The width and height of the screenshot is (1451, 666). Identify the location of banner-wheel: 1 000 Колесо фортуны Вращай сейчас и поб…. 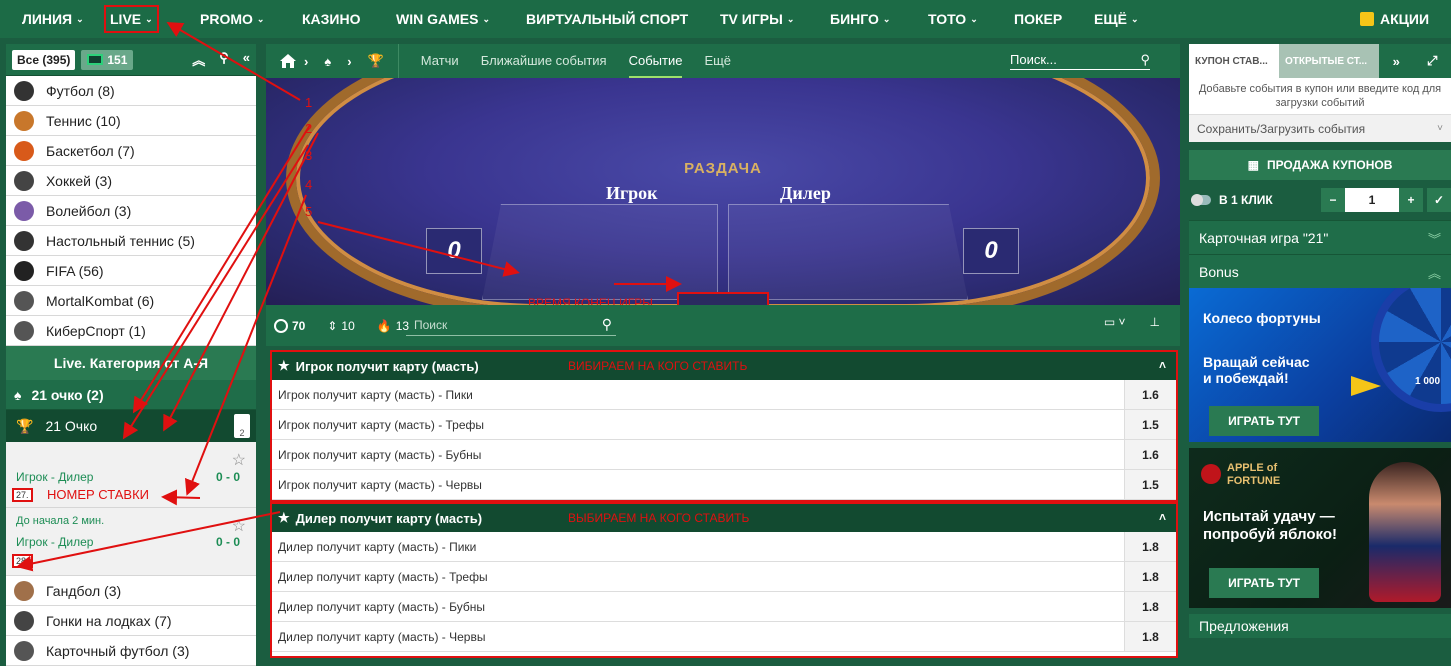
(1320, 368).